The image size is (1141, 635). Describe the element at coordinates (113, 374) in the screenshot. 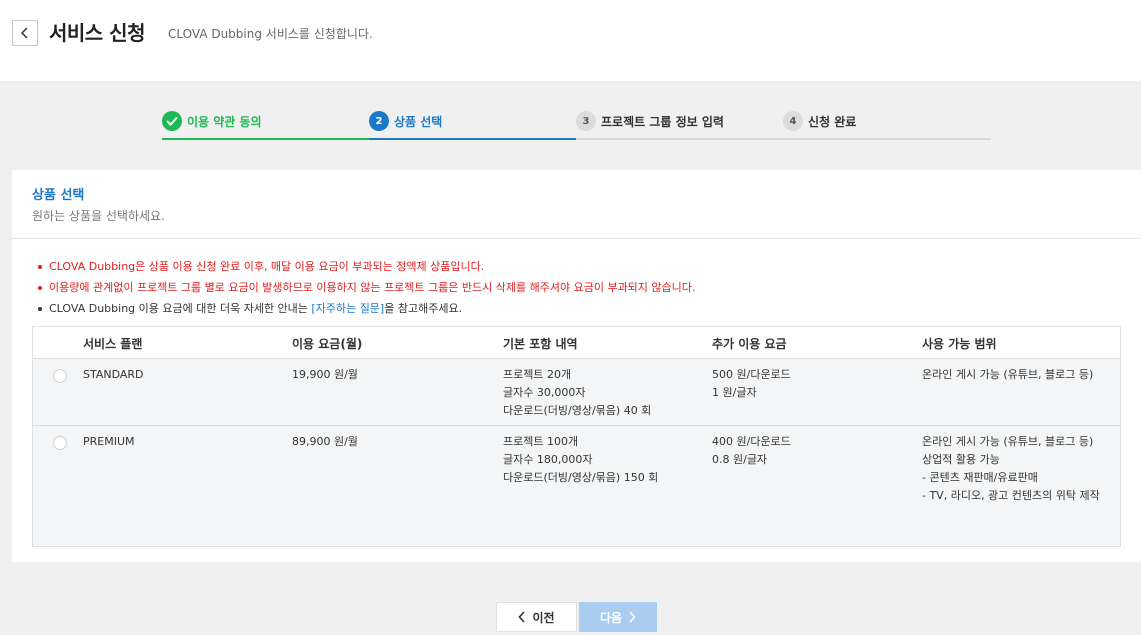

I see `plan-name: STANDARD` at that location.